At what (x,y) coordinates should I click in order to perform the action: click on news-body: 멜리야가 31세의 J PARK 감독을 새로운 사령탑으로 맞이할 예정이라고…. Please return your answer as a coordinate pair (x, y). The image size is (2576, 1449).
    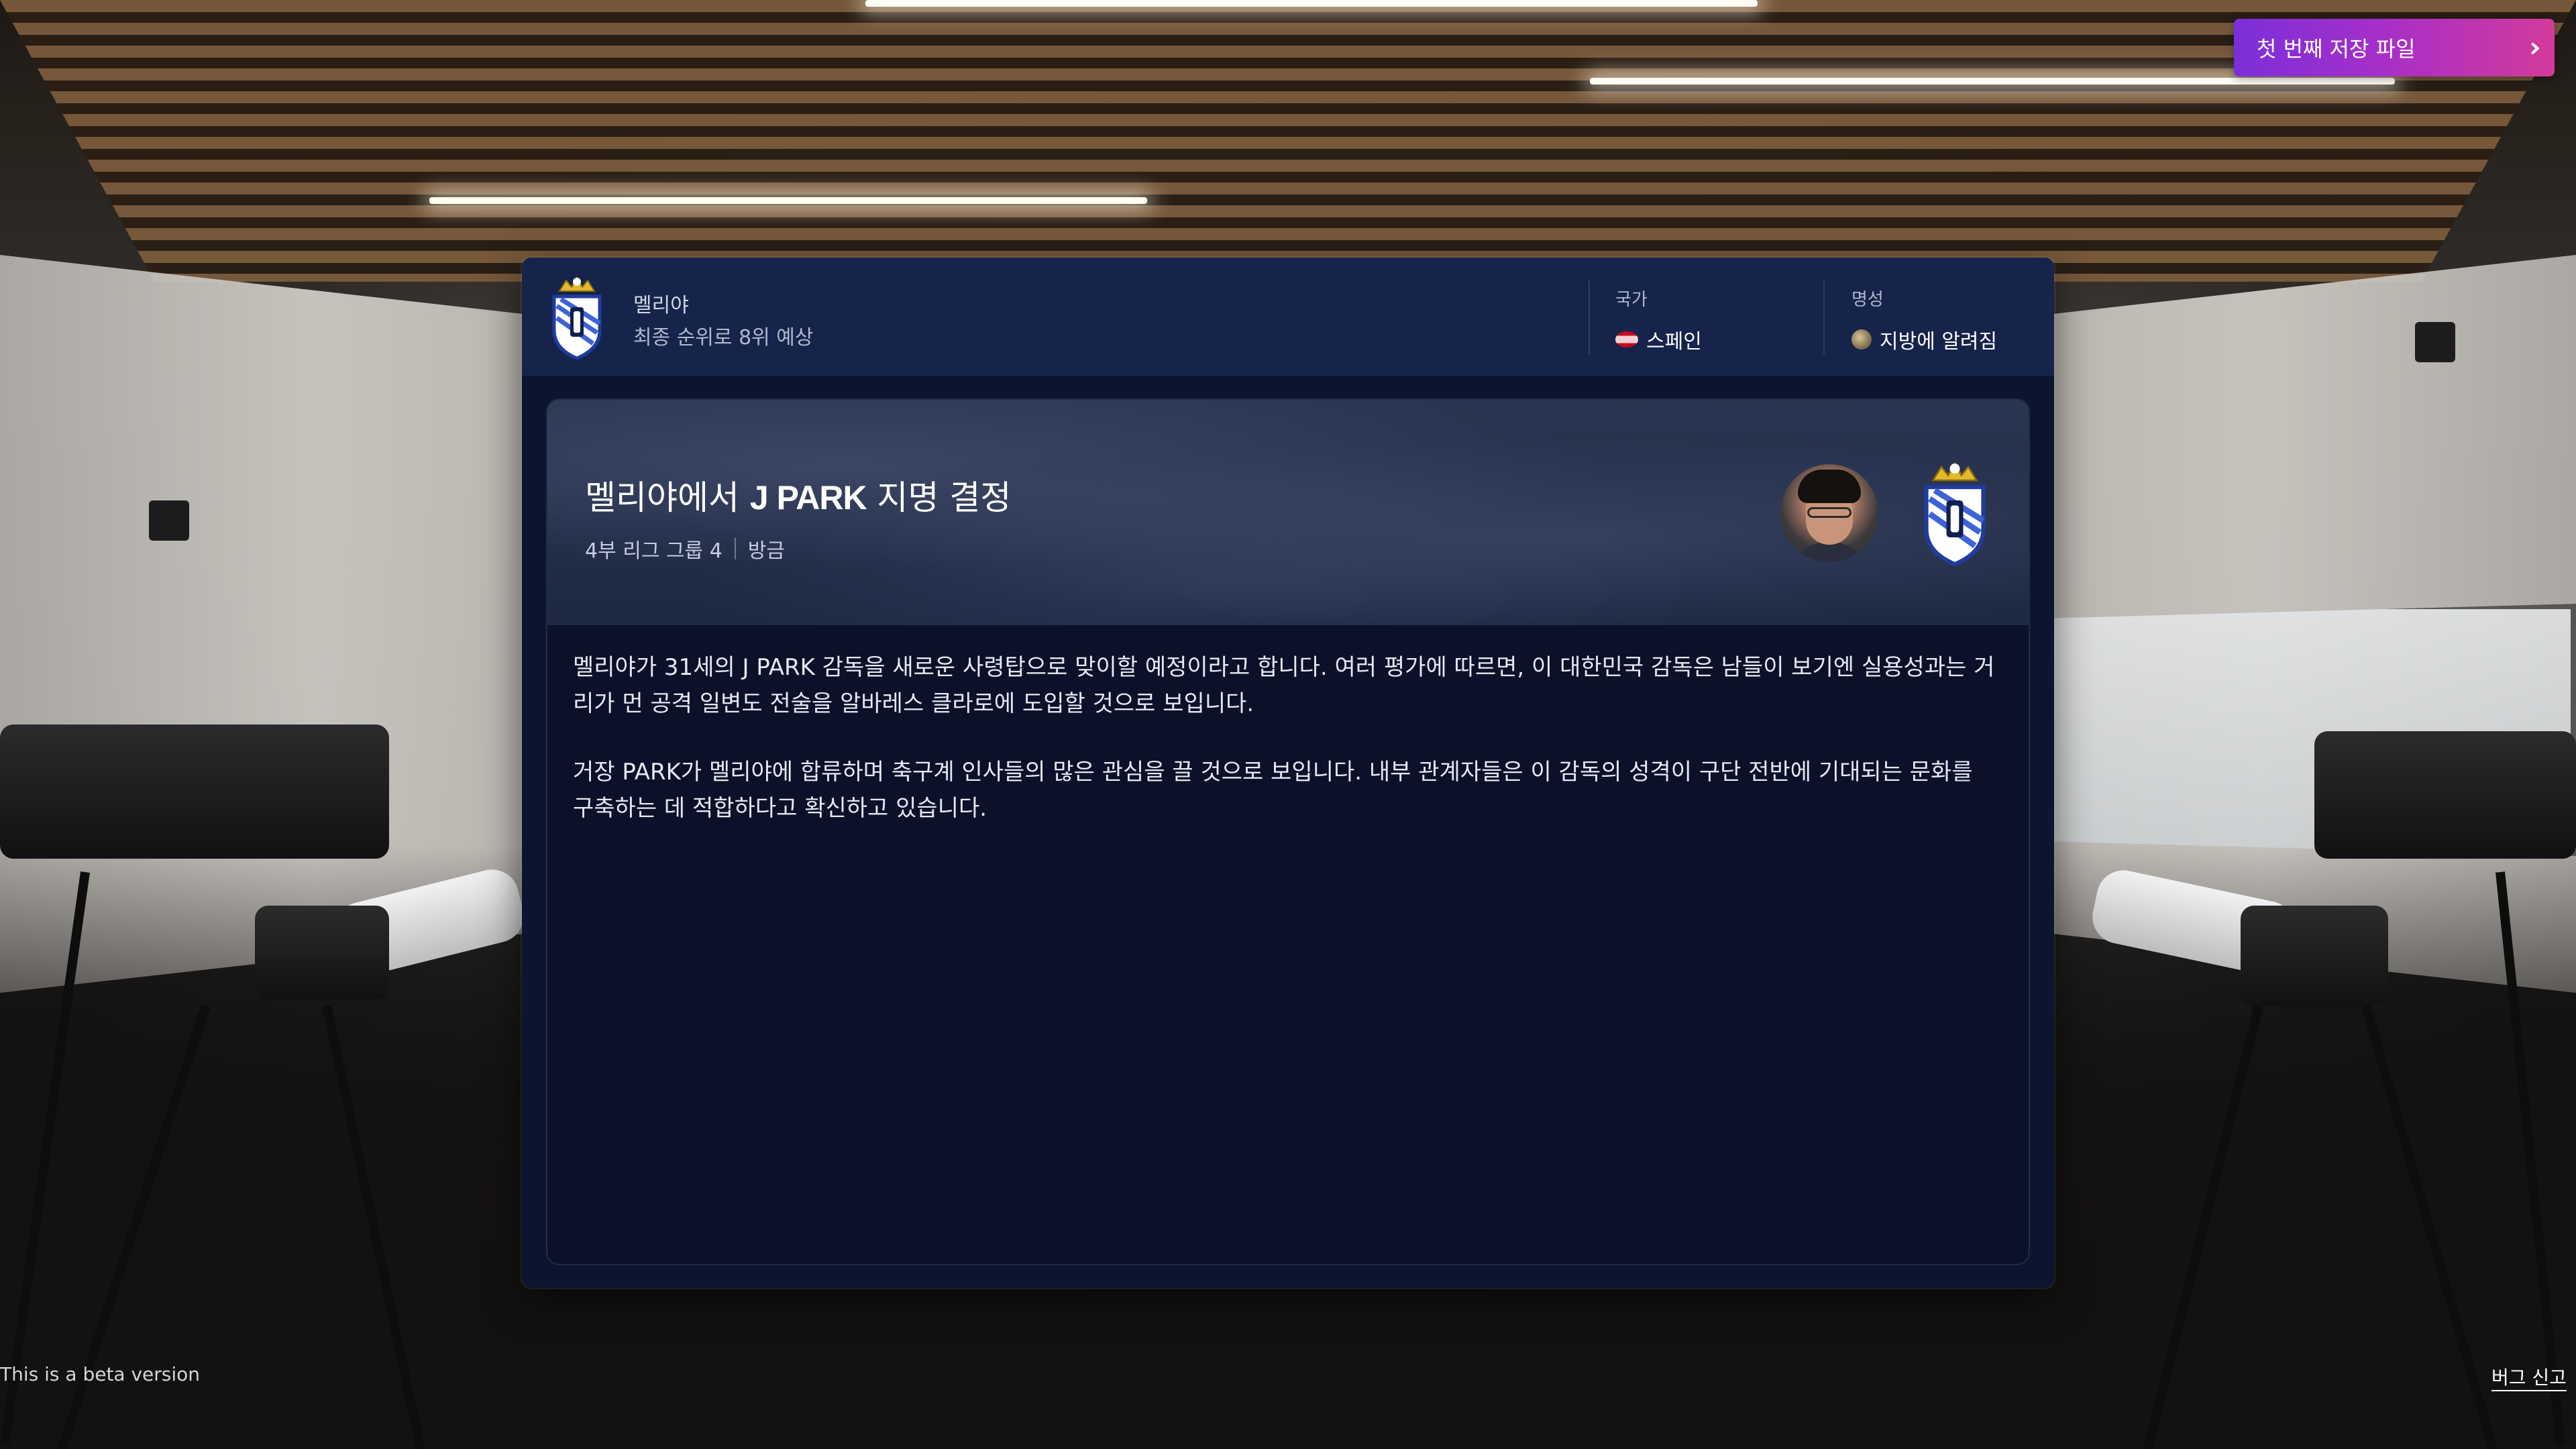
    Looking at the image, I should click on (1284, 754).